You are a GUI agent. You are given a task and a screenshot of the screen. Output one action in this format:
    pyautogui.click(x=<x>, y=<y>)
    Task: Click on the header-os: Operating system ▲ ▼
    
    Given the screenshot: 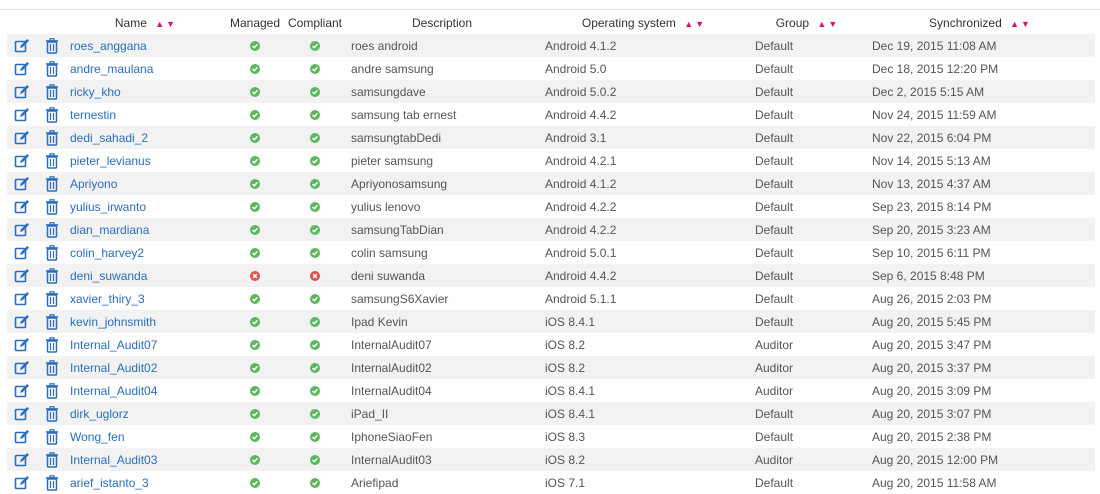 What is the action you would take?
    pyautogui.click(x=644, y=23)
    